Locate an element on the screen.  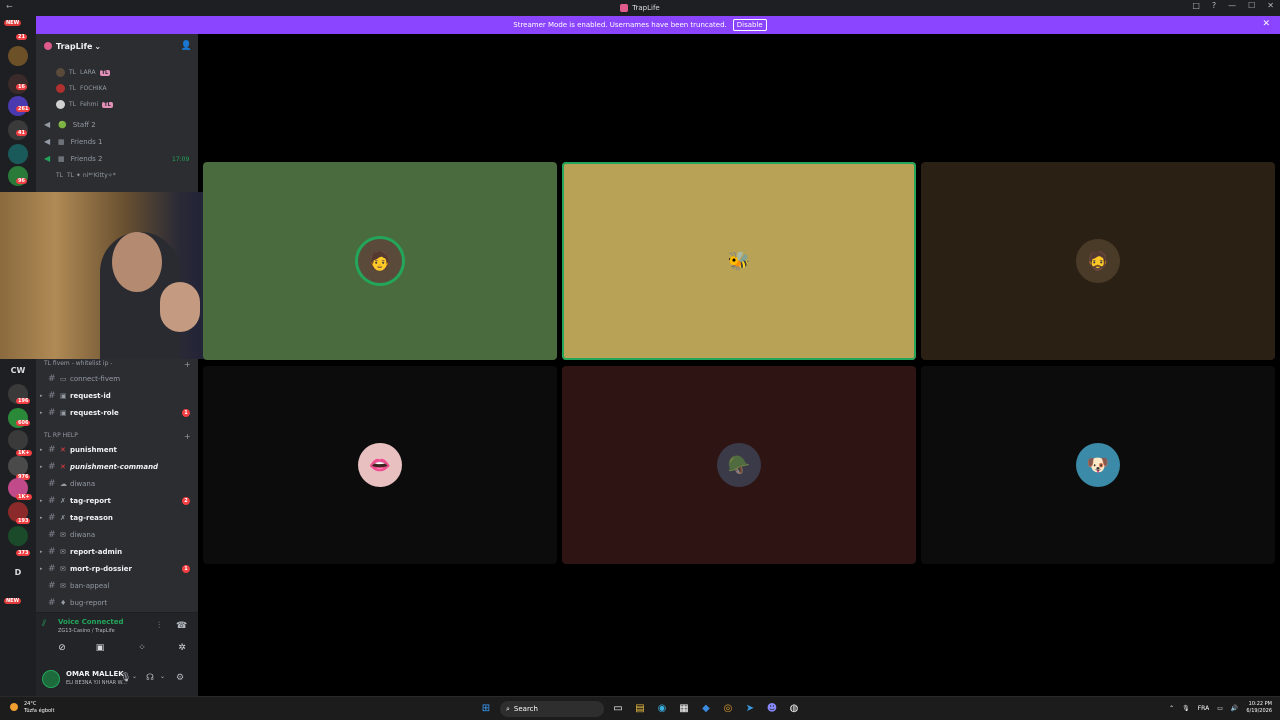
obs-icon: ◍ is located at coordinates (794, 709).